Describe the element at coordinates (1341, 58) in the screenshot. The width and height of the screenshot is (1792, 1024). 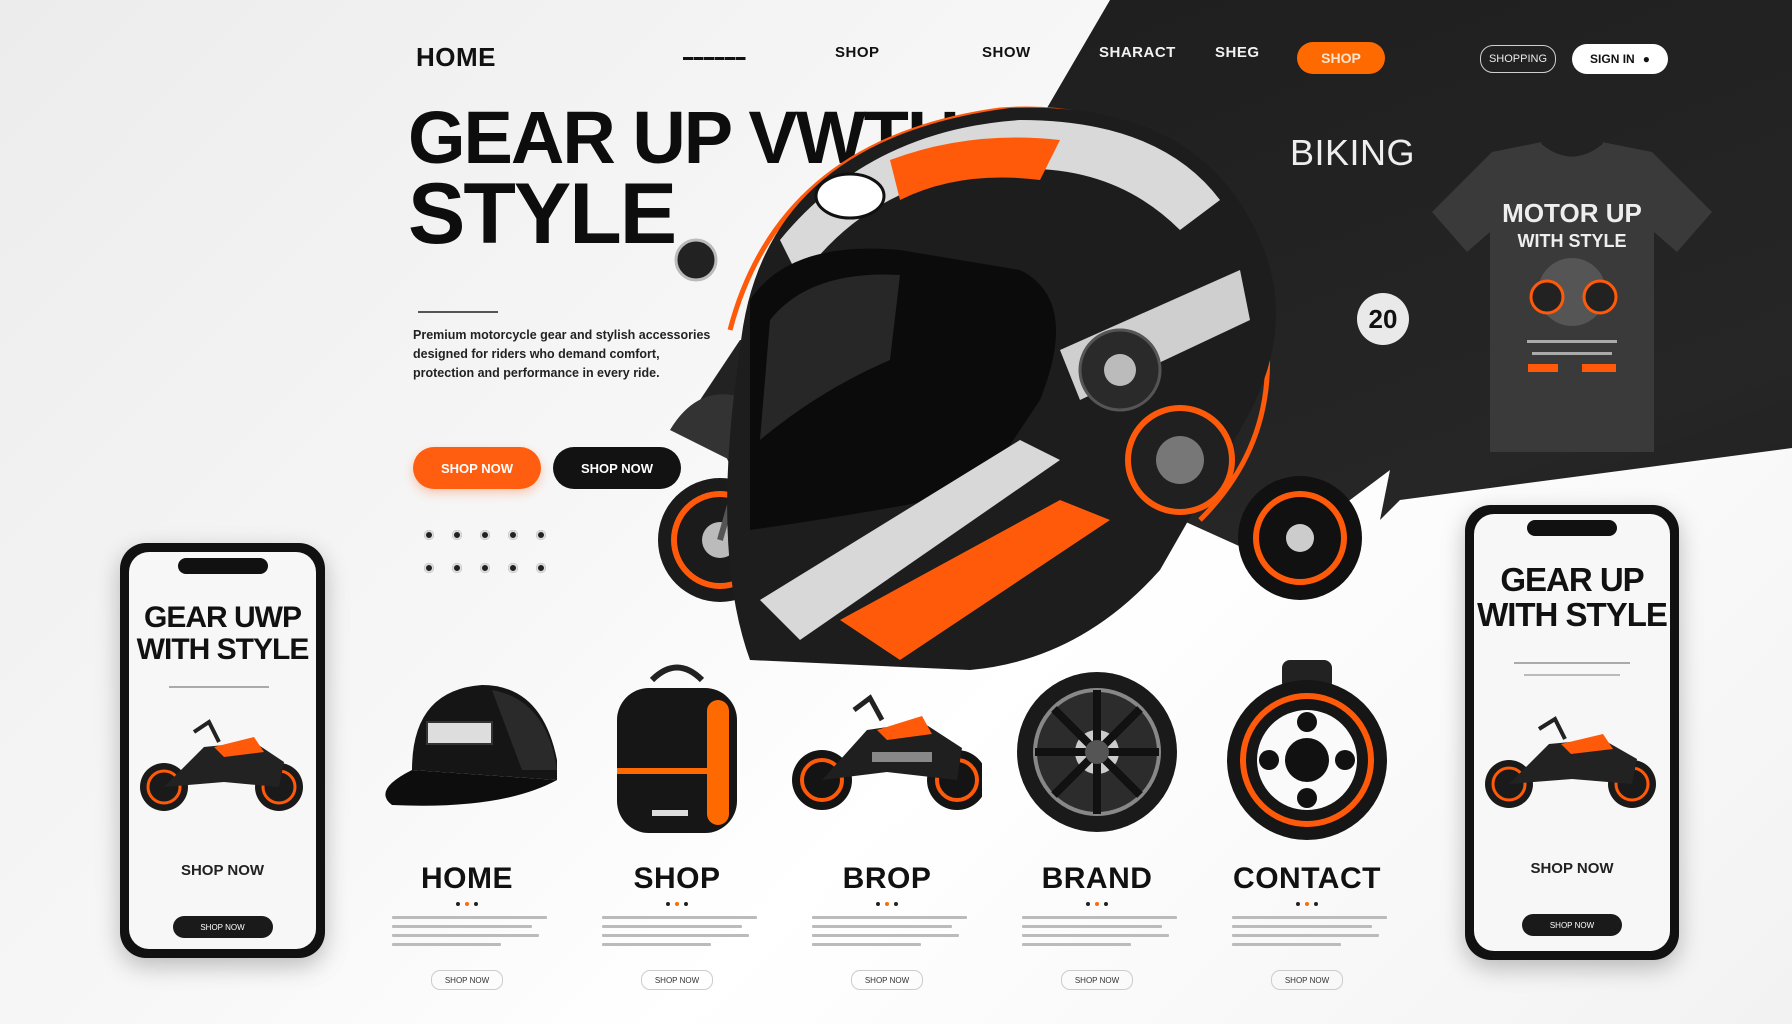
I see `nav-shop-button: SHOP` at that location.